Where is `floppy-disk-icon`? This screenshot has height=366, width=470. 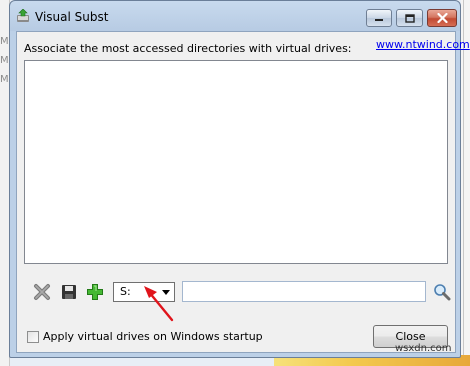
floppy-disk-icon is located at coordinates (69, 292).